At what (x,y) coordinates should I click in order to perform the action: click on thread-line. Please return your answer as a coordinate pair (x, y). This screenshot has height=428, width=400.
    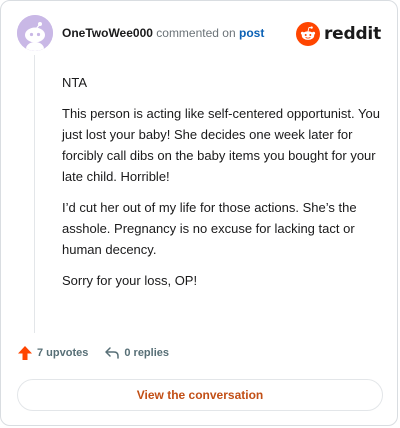
    Looking at the image, I should click on (34, 194).